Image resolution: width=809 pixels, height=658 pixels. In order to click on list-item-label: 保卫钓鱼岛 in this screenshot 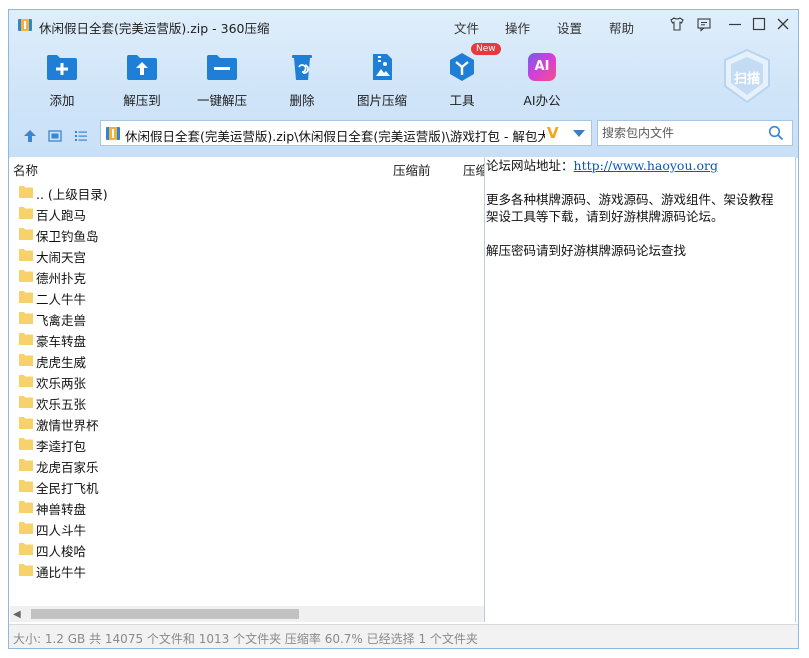, I will do `click(67, 236)`.